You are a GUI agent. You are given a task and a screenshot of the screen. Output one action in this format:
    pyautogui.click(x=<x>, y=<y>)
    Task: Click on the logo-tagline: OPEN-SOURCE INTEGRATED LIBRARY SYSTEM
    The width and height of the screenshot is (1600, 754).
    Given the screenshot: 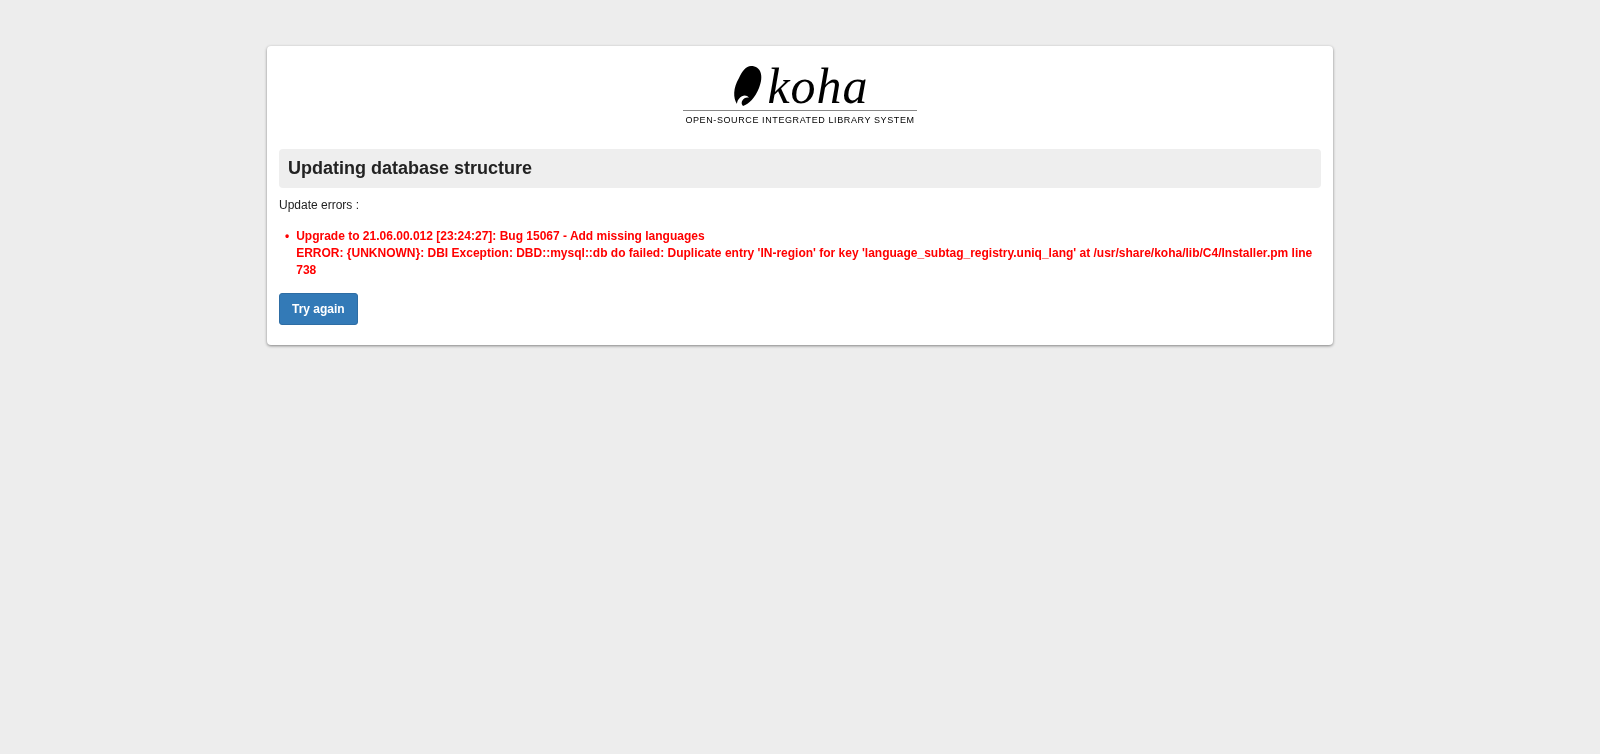 What is the action you would take?
    pyautogui.click(x=800, y=120)
    